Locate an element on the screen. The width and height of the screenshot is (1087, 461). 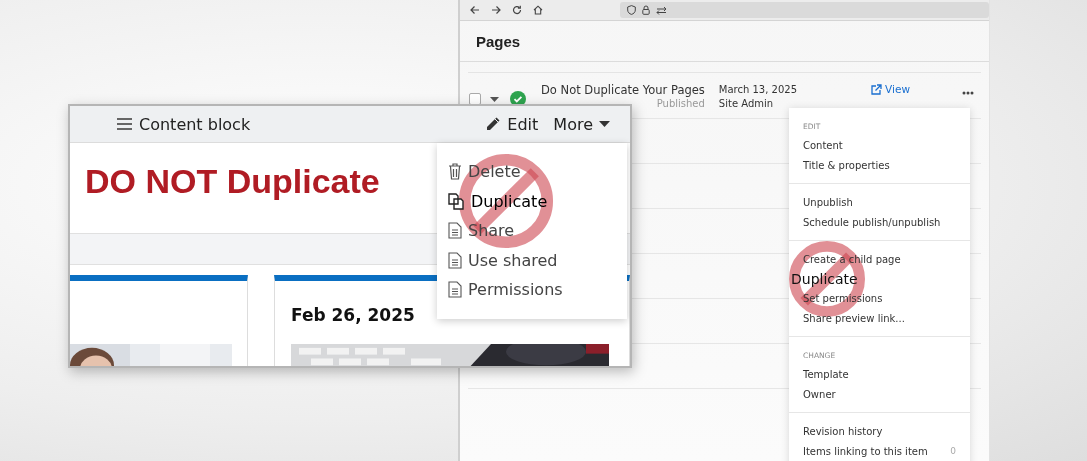
card-date: Feb 26, 2025 is located at coordinates (353, 315).